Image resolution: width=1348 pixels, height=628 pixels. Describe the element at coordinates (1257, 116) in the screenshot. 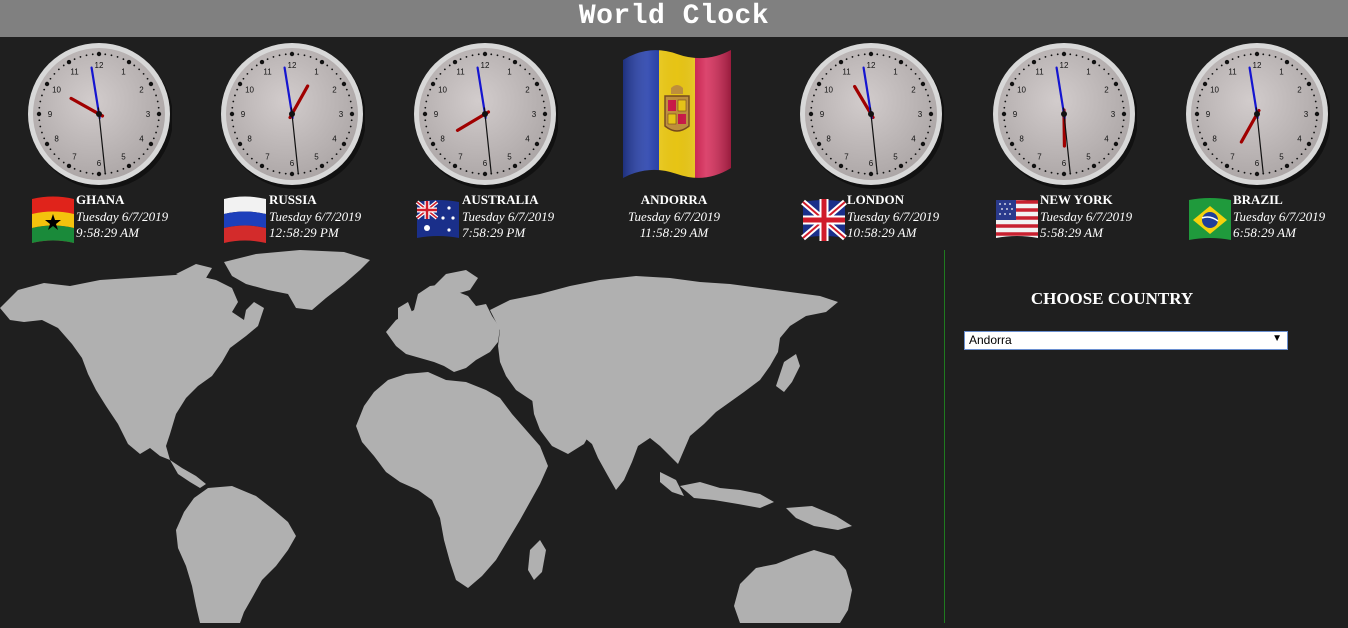

I see `clock-face-brazil: 121234567891011` at that location.